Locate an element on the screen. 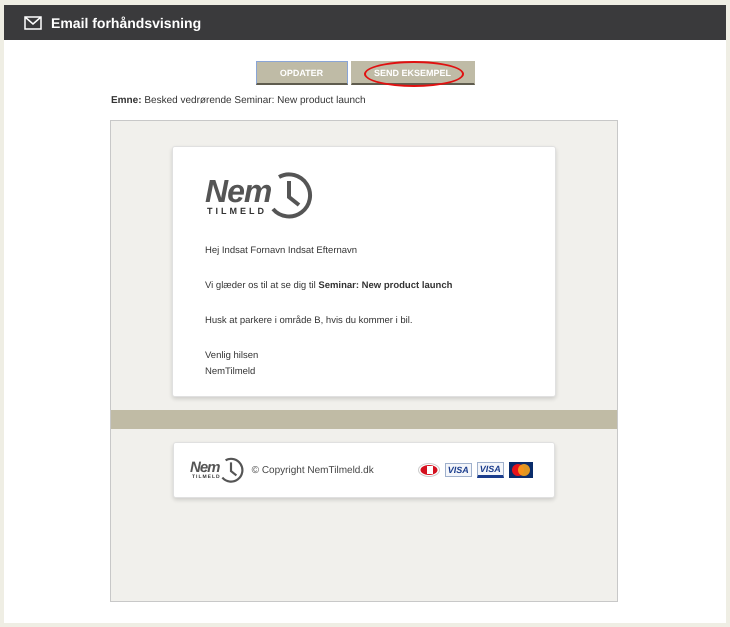  mastercard-logo-icon is located at coordinates (520, 470).